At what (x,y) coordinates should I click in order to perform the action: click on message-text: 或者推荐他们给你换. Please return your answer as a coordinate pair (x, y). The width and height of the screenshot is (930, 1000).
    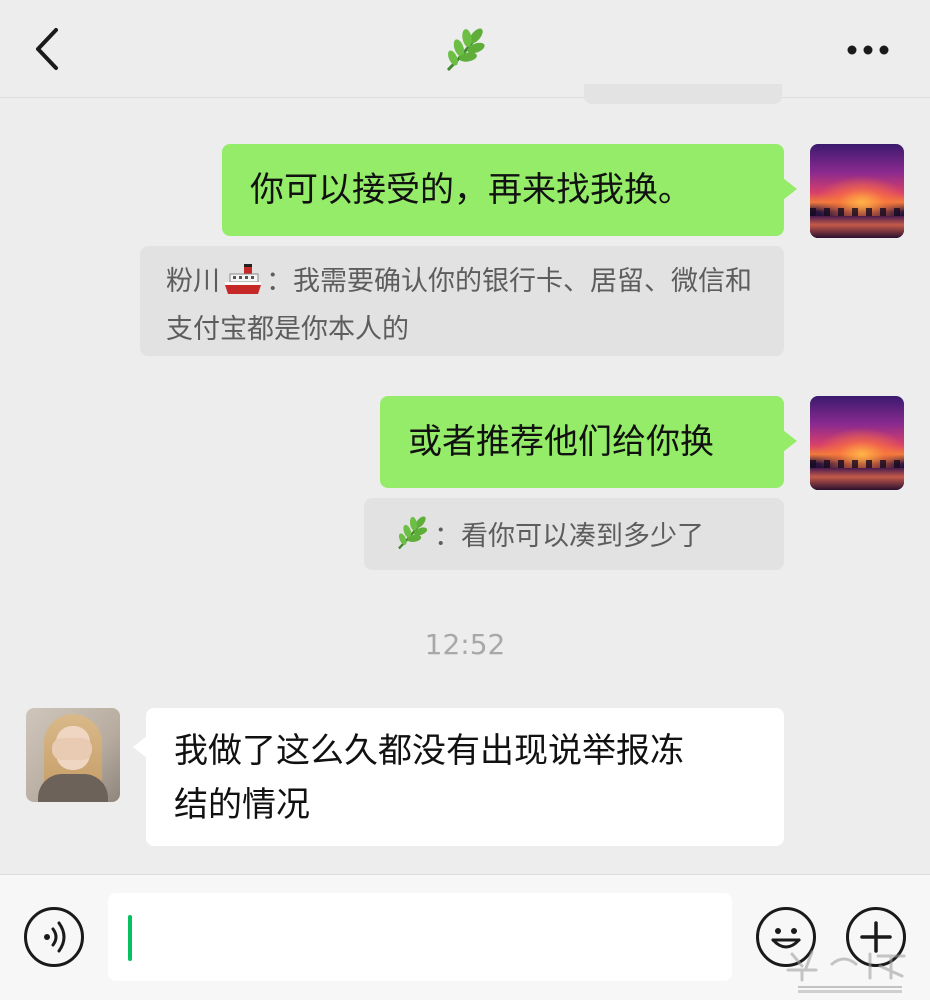
    Looking at the image, I should click on (561, 442).